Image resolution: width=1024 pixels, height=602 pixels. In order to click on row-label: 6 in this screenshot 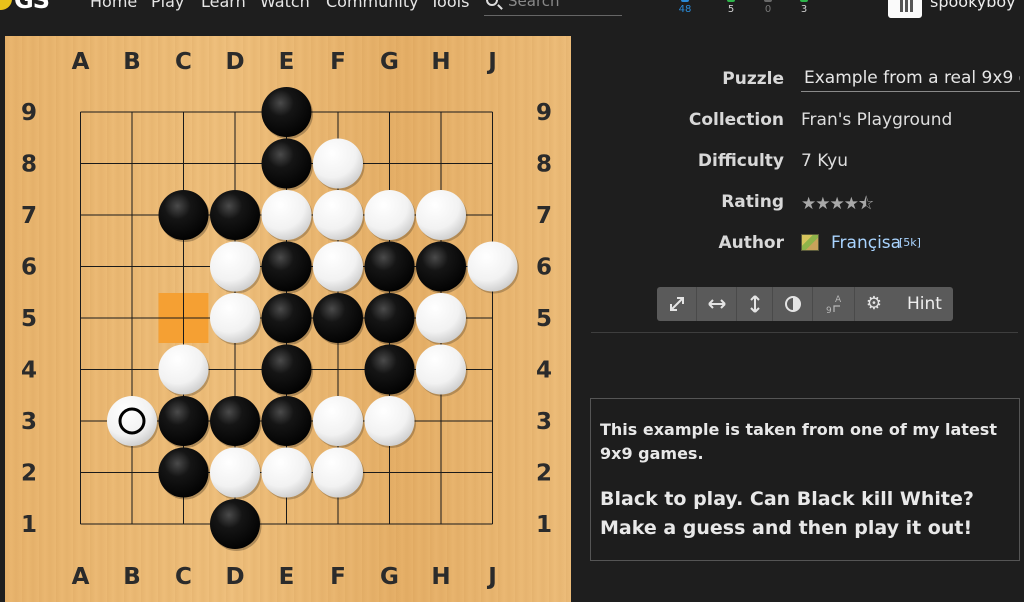, I will do `click(544, 268)`.